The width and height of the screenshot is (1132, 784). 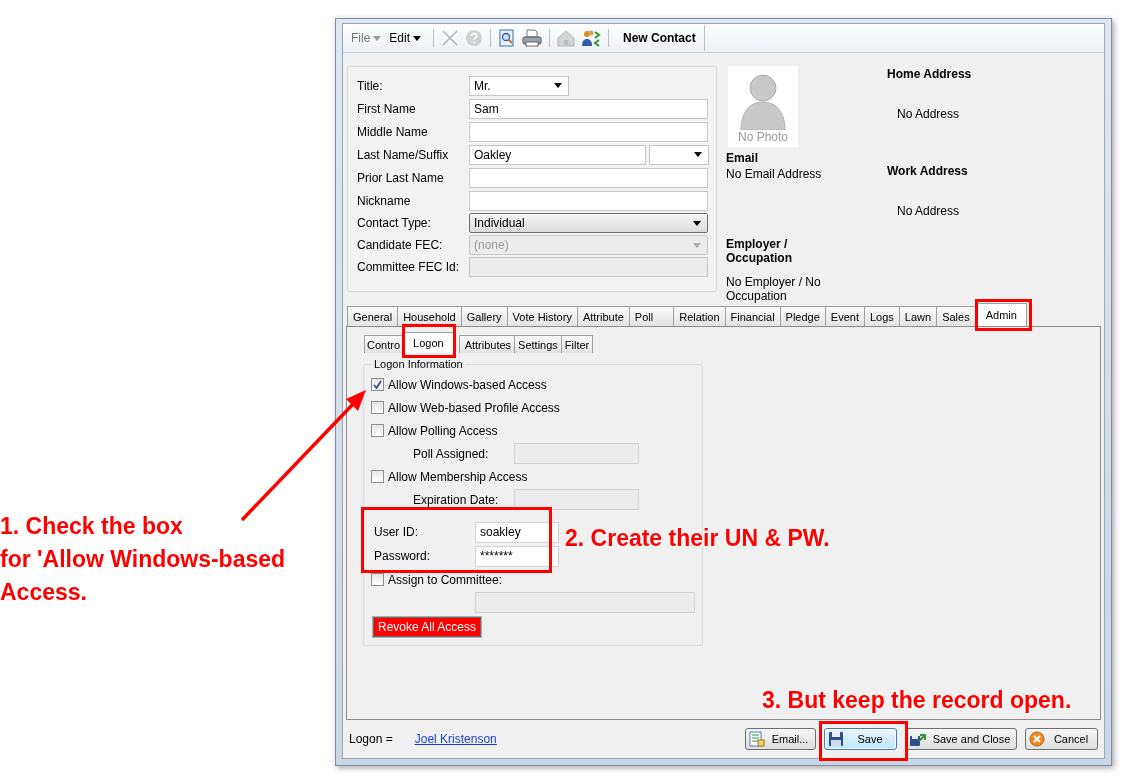 I want to click on section-heading: Home Address, so click(x=930, y=74).